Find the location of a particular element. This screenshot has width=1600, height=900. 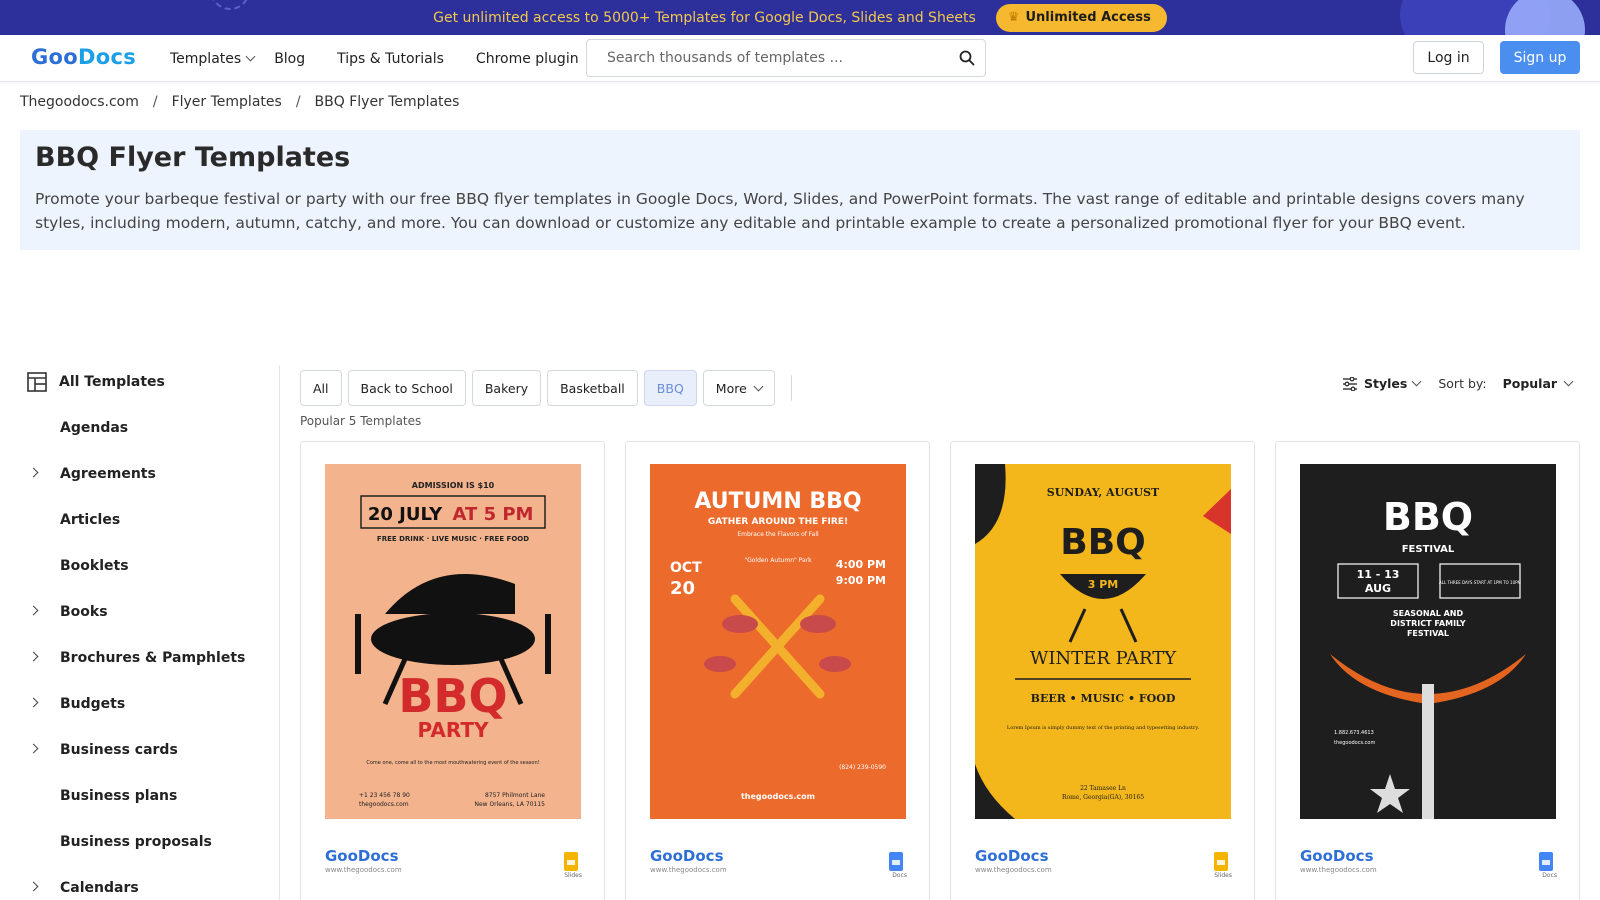

sidebar-item: Articles is located at coordinates (140, 520).